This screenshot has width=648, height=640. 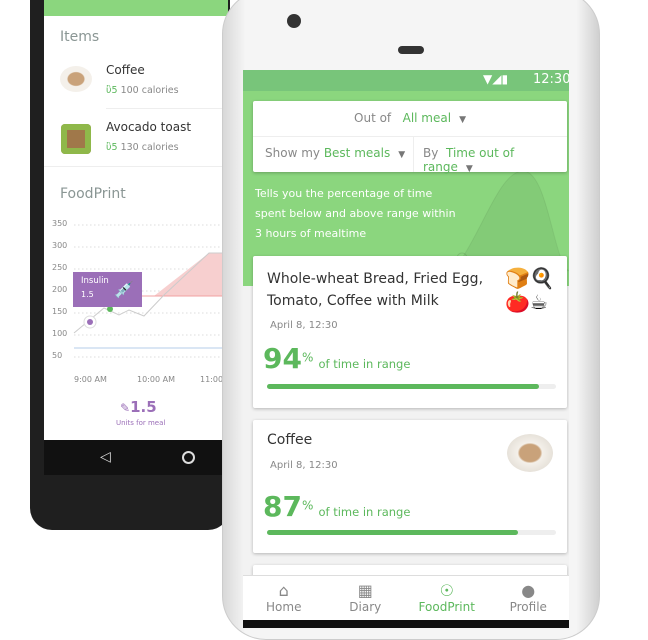 I want to click on android-nav-bar: ◁, so click(x=136, y=457).